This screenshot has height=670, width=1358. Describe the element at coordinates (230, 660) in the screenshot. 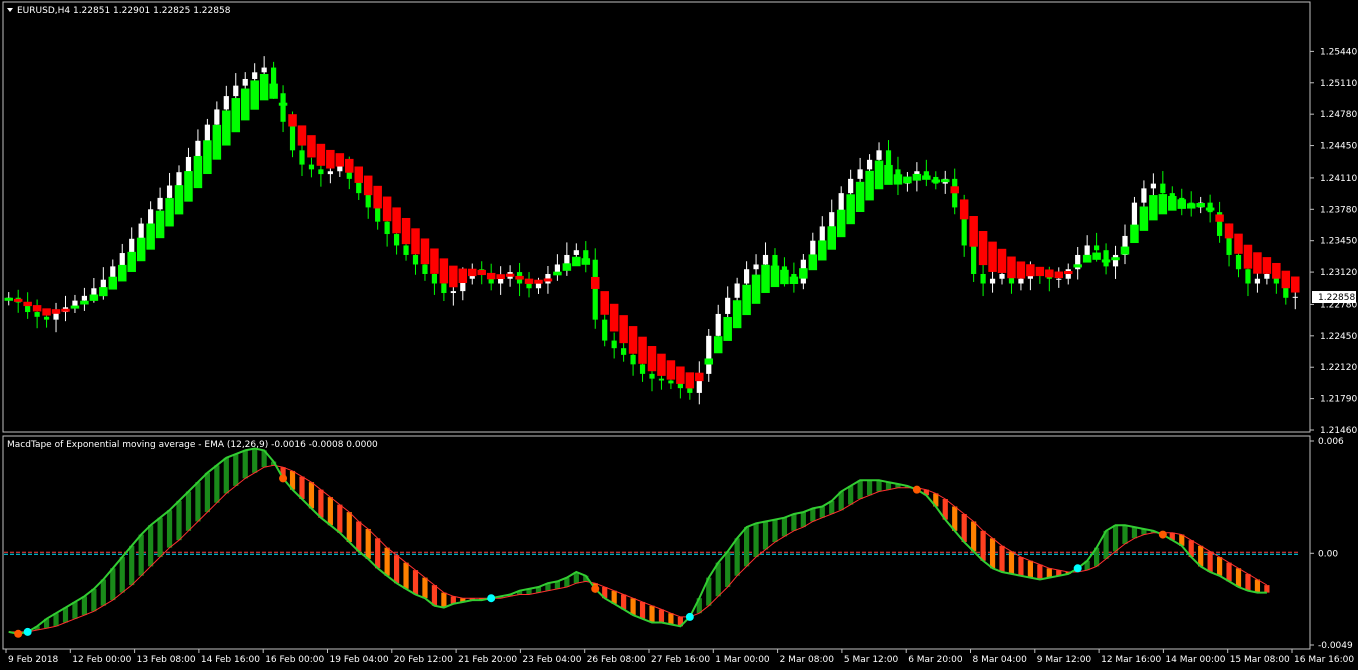

I see `time-tick-label: 14 Feb 16:00` at that location.